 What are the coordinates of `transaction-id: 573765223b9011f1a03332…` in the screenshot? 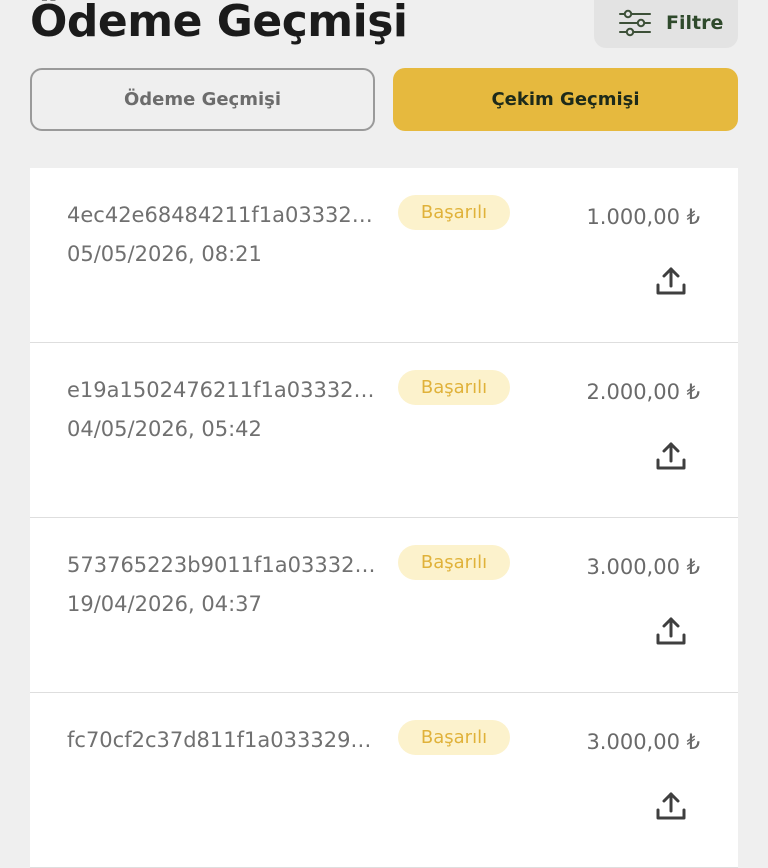 It's located at (221, 565).